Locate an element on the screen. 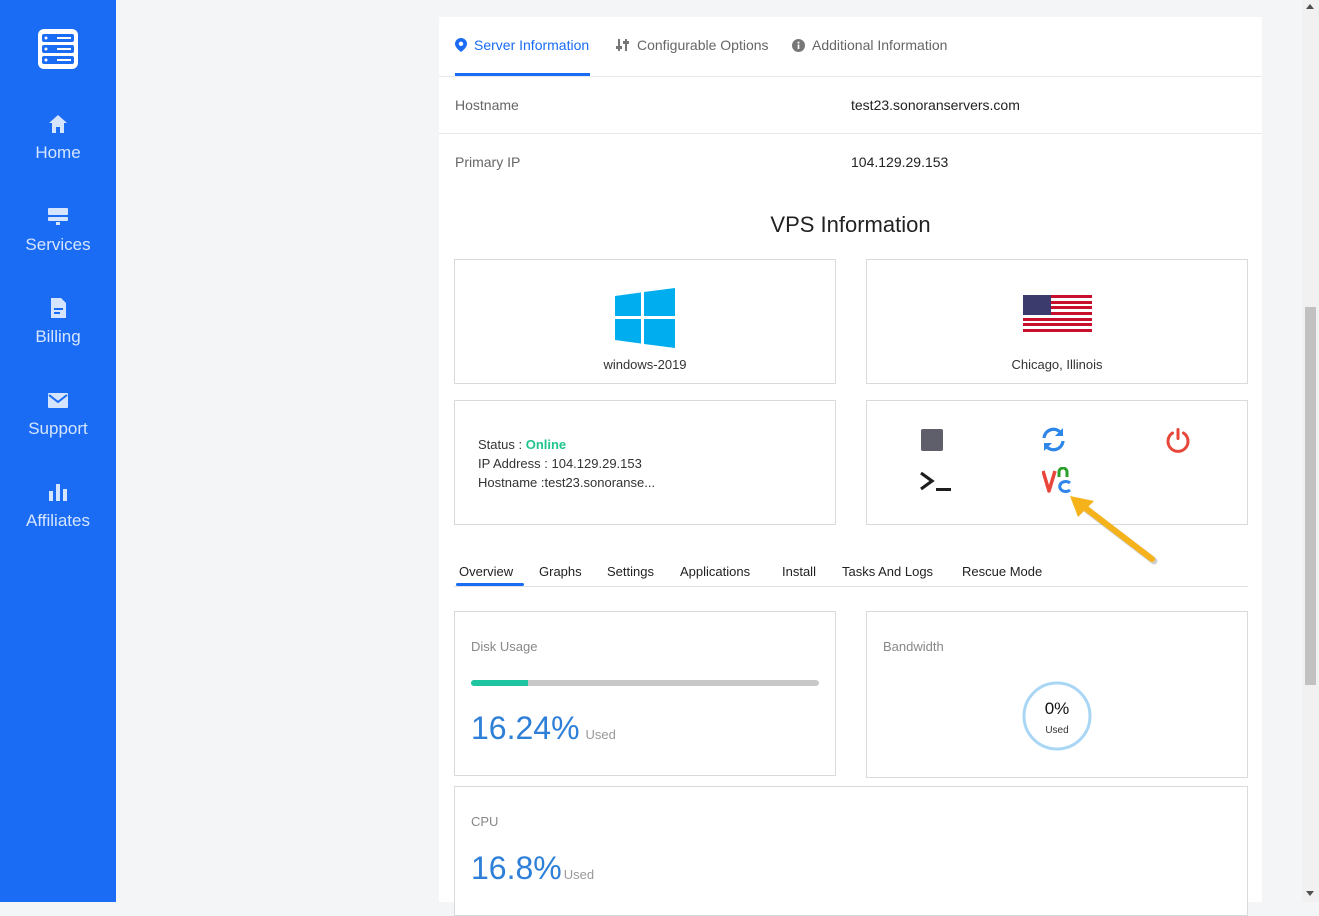 The width and height of the screenshot is (1319, 916). disk-usage-card: Disk Usage 16.24% Used is located at coordinates (645, 693).